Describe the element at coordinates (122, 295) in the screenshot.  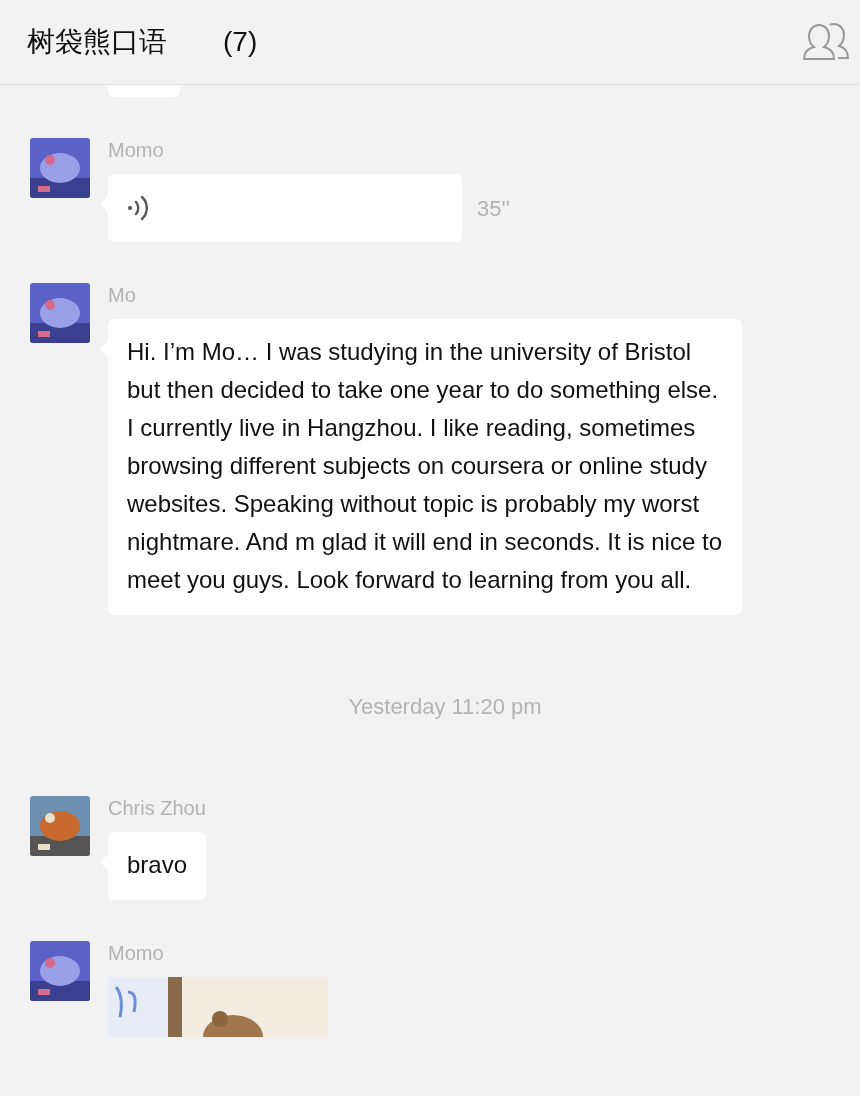
I see `sender-name: Mo` at that location.